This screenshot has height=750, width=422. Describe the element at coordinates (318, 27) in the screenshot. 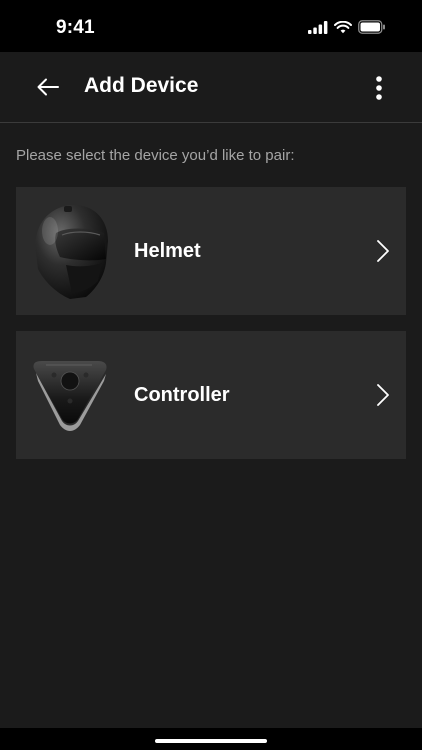

I see `signal-icon` at that location.